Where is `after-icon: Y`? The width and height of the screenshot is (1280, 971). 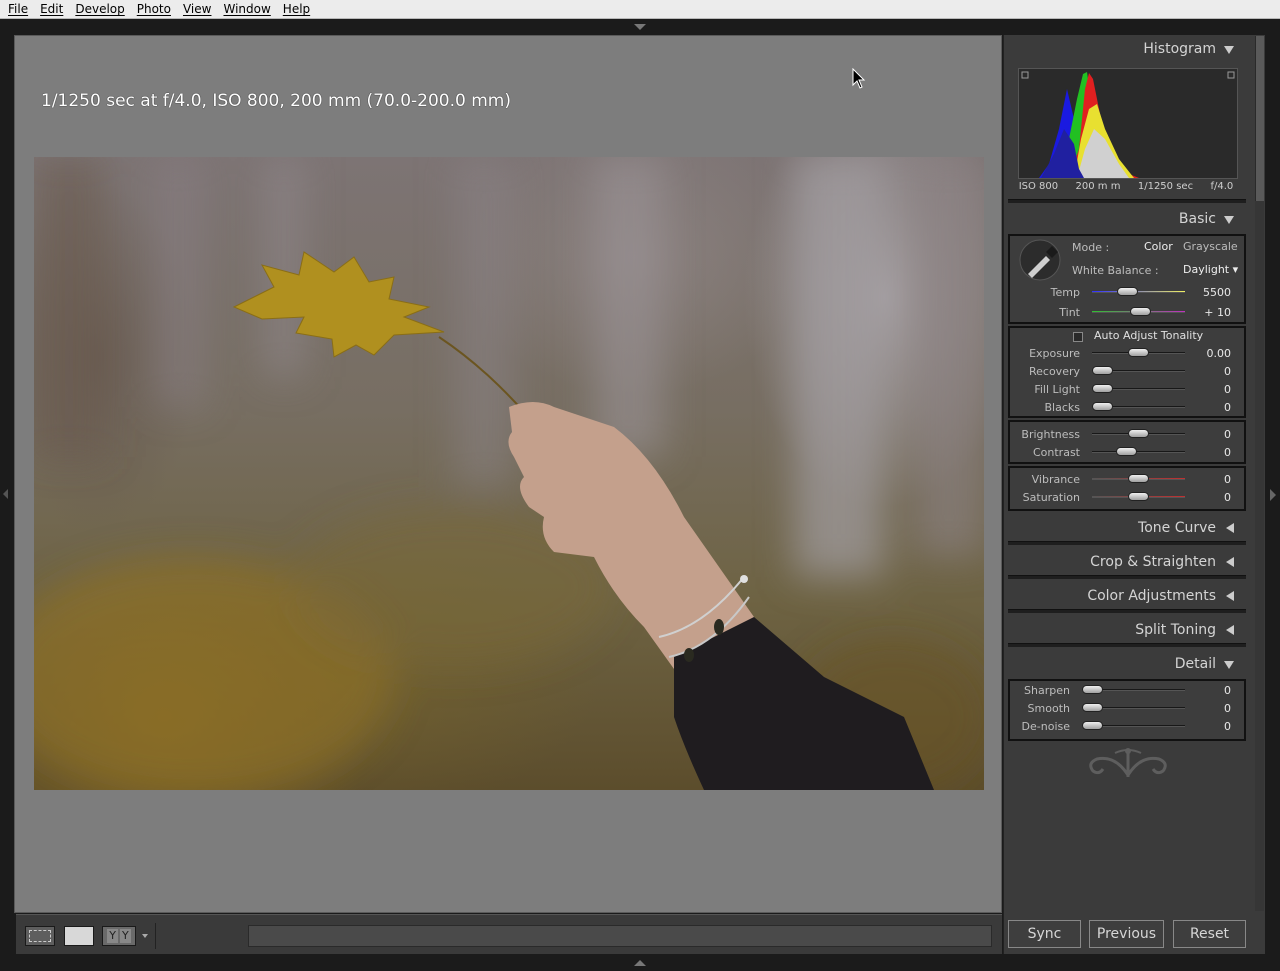
after-icon: Y is located at coordinates (125, 936).